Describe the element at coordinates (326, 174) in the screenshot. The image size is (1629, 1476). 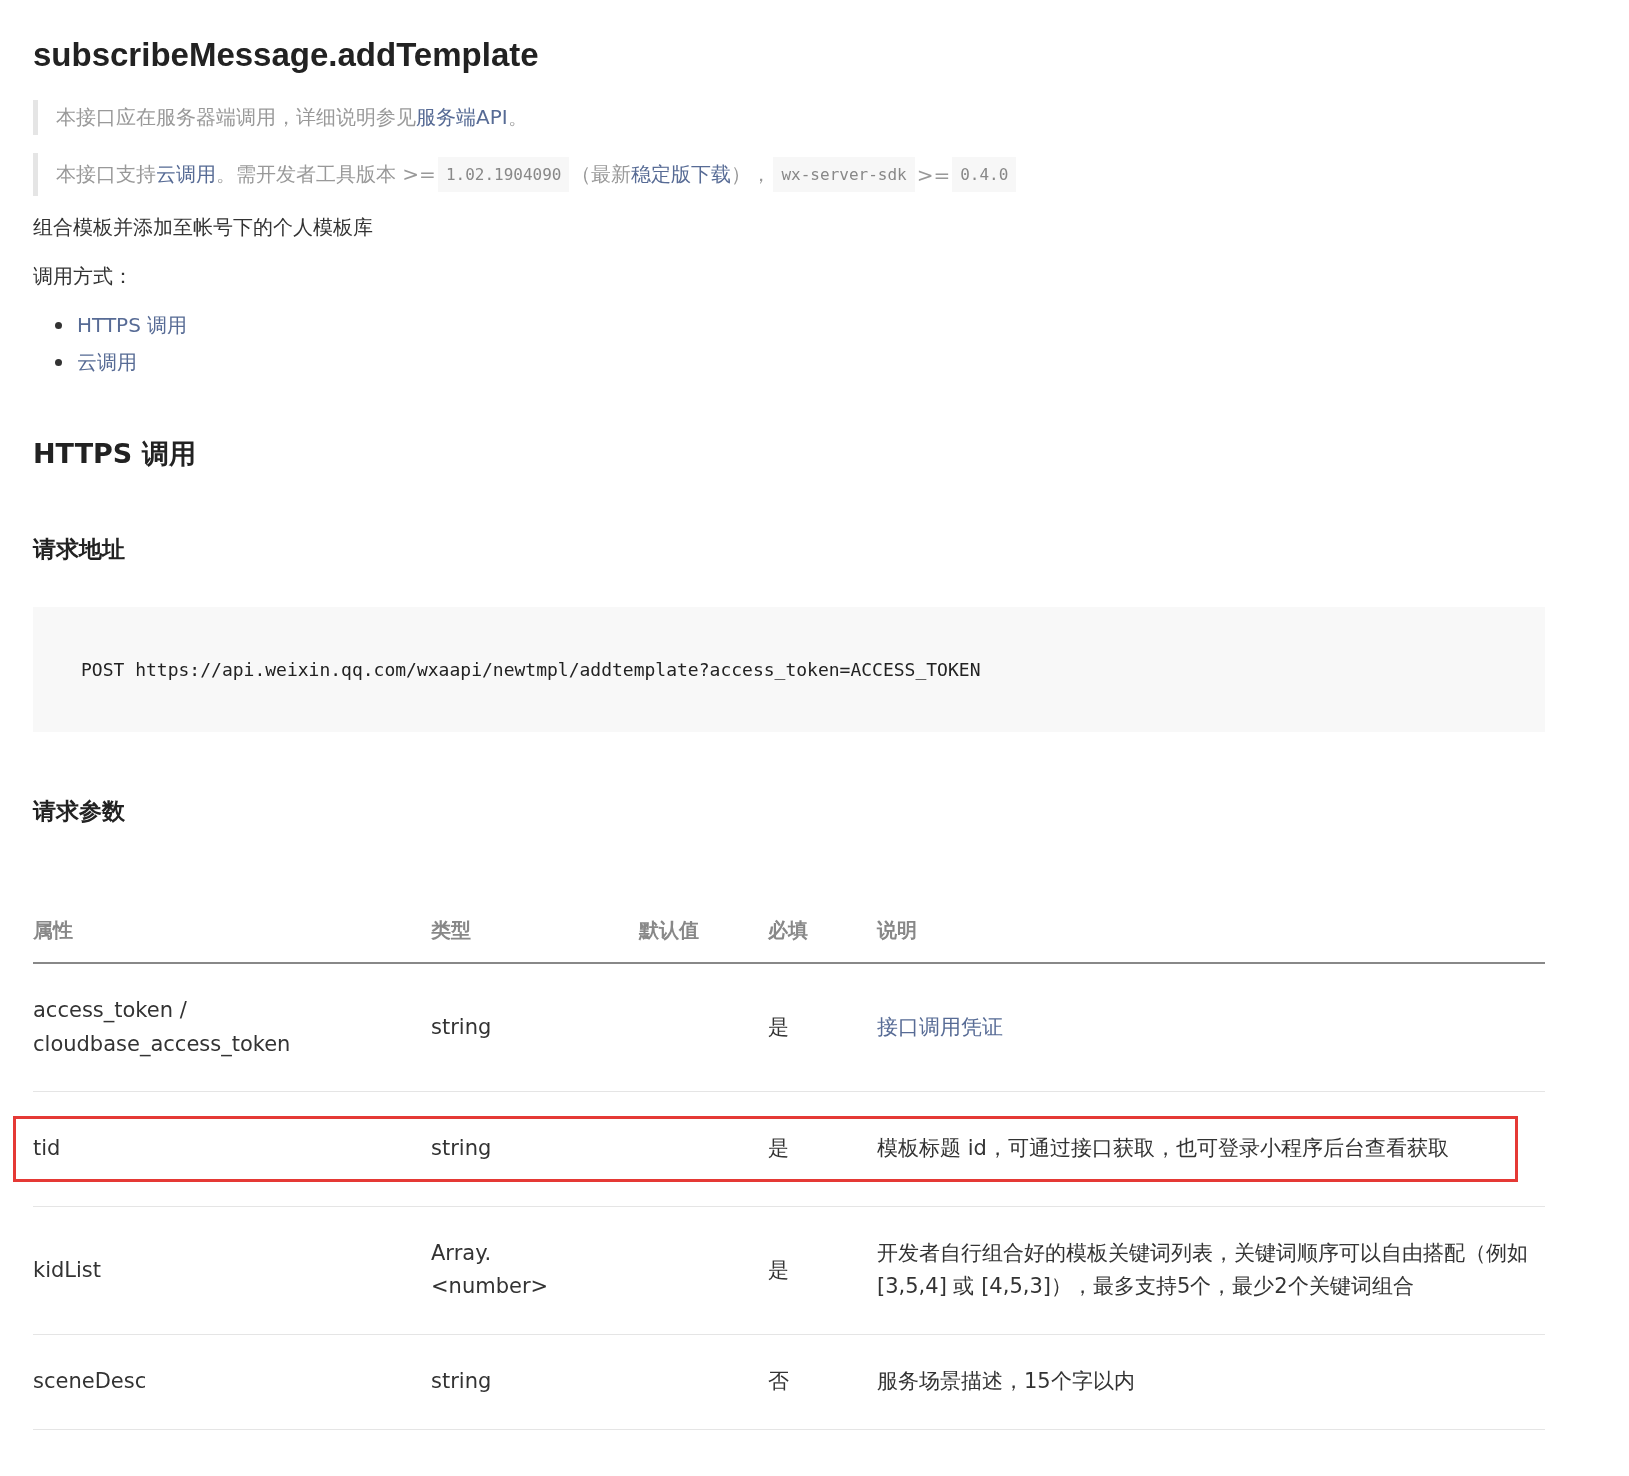
I see `note-text: 。需开发者工具版本 >=` at that location.